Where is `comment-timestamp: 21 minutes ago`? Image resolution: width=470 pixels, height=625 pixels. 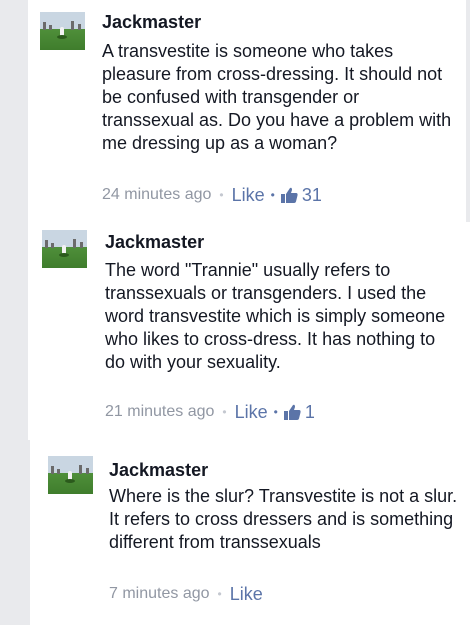
comment-timestamp: 21 minutes ago is located at coordinates (159, 412).